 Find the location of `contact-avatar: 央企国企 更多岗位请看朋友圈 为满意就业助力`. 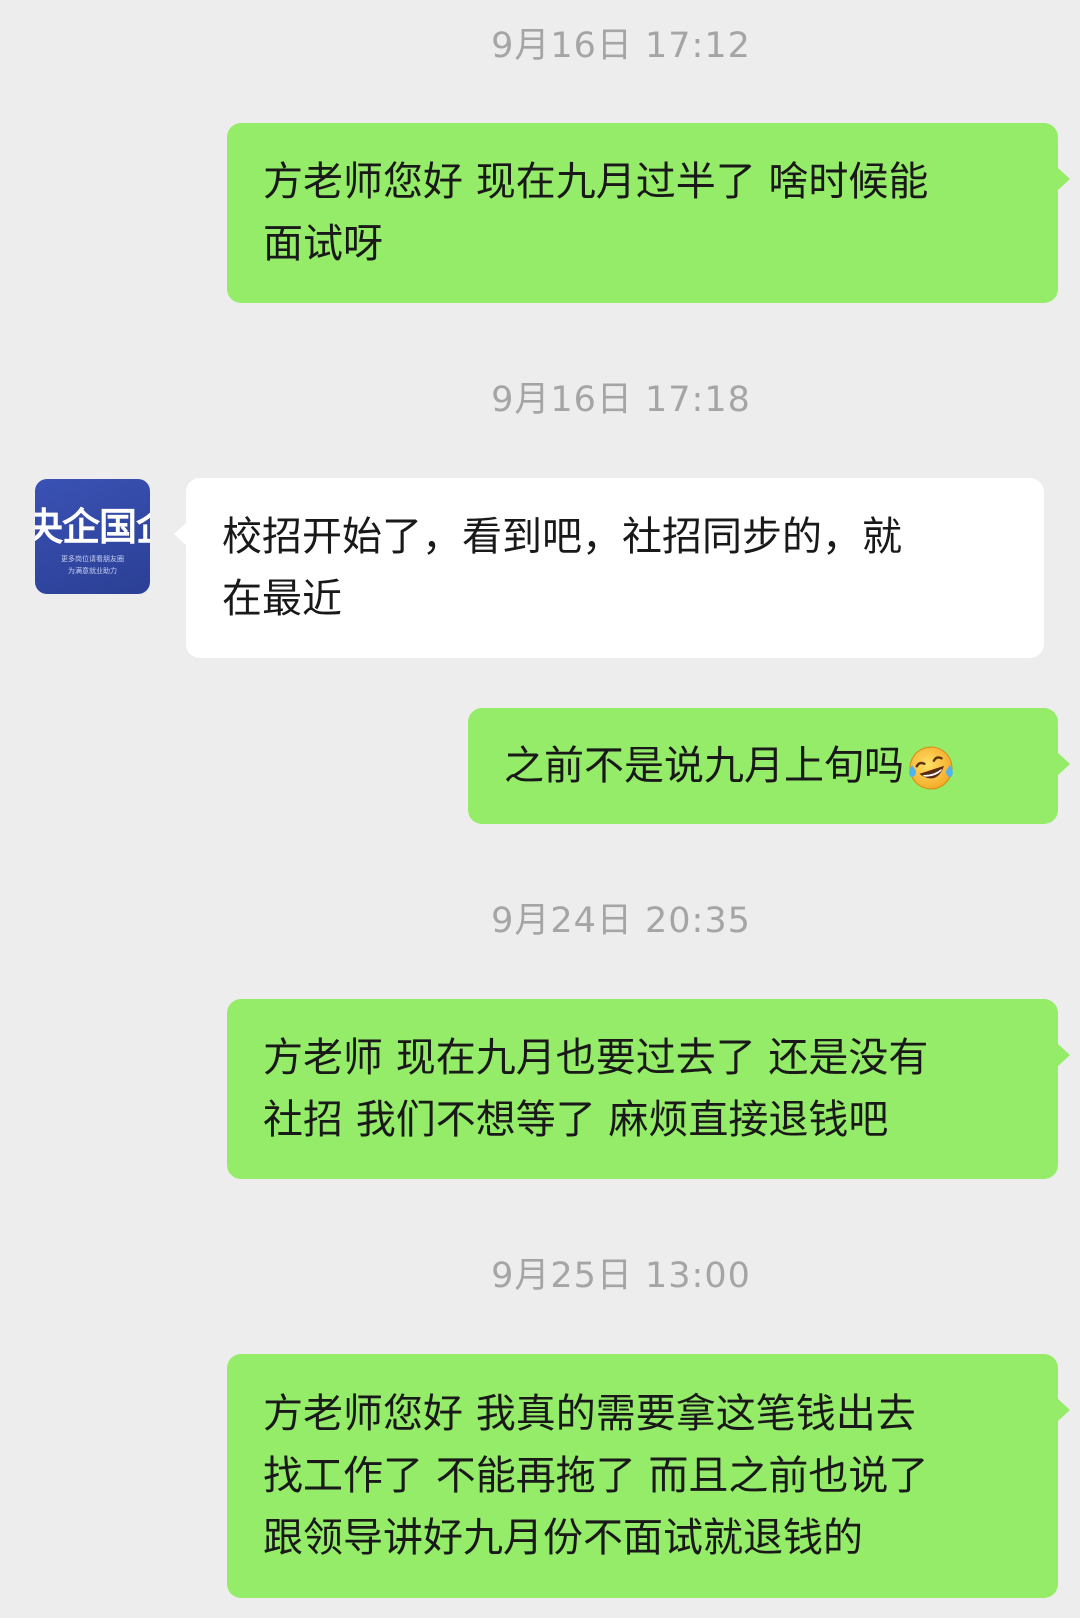

contact-avatar: 央企国企 更多岗位请看朋友圈 为满意就业助力 is located at coordinates (92, 536).